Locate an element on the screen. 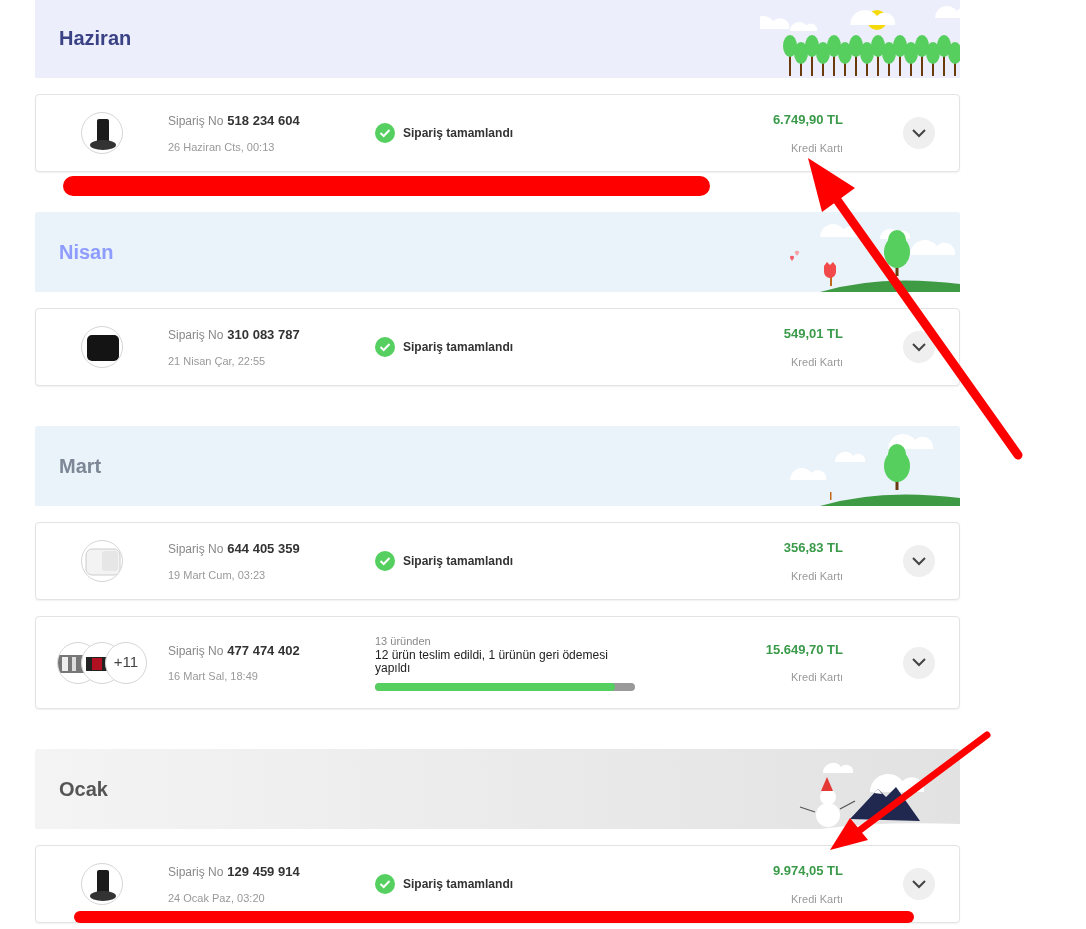 This screenshot has width=1086, height=929. order-total: 356,83 TL is located at coordinates (813, 548).